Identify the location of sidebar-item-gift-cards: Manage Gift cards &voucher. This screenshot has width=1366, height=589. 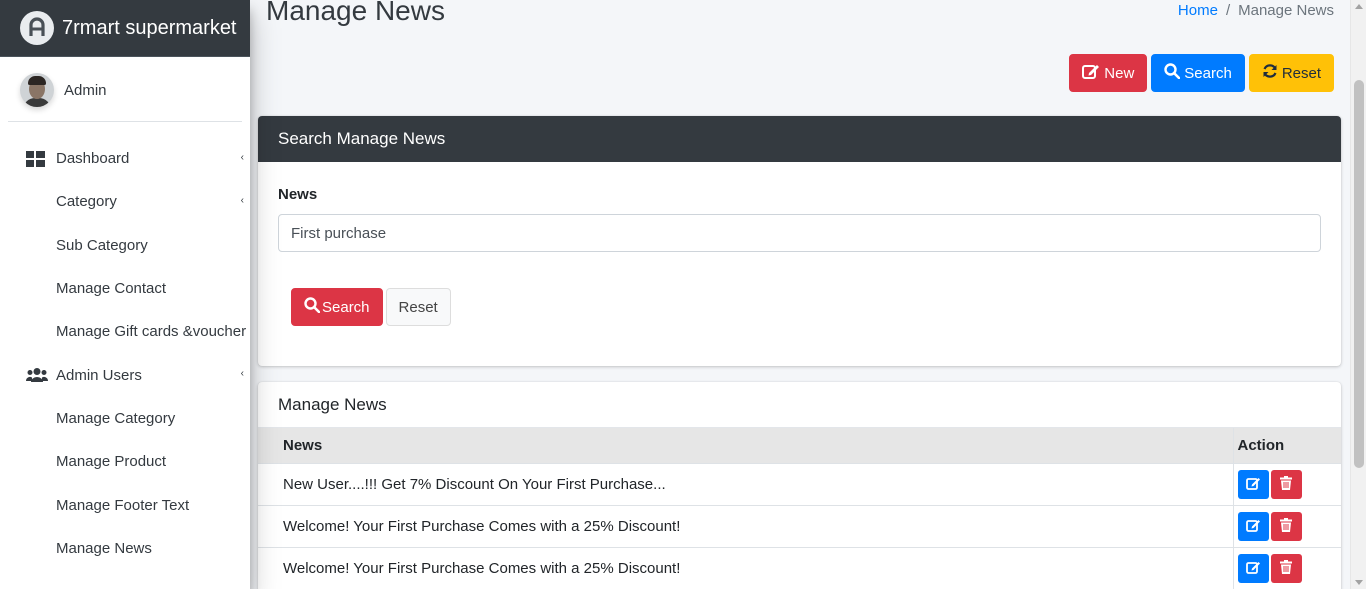
(125, 331).